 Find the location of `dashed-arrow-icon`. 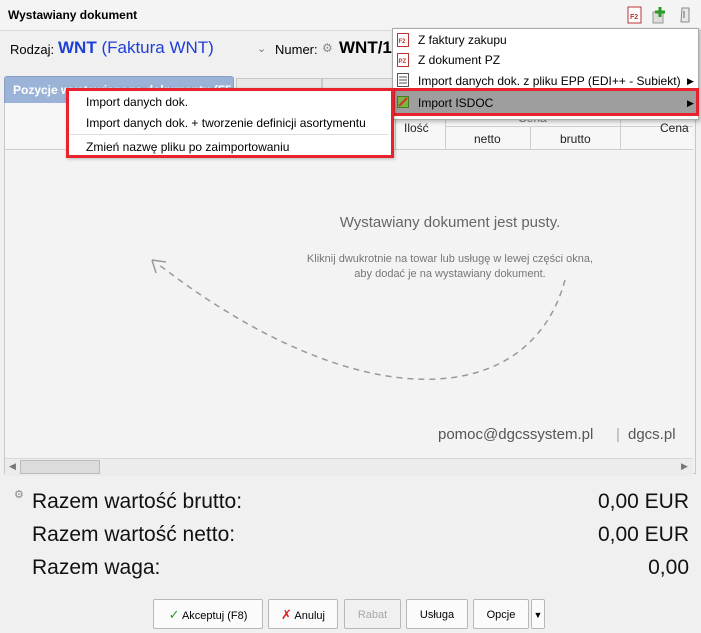

dashed-arrow-icon is located at coordinates (358, 319).